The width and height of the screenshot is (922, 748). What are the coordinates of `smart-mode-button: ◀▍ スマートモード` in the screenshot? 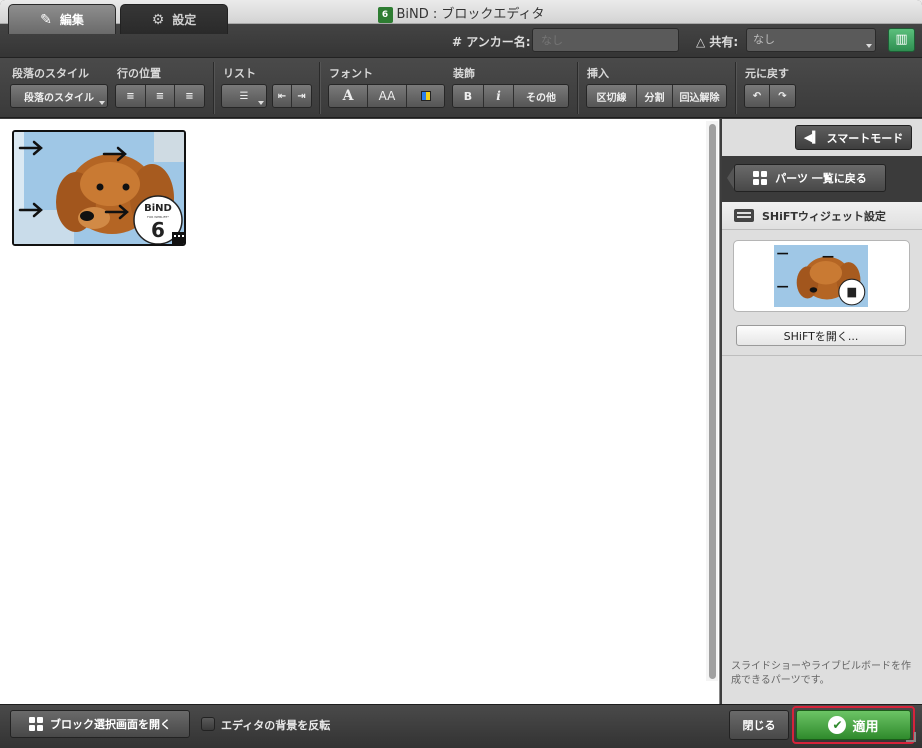 It's located at (853, 137).